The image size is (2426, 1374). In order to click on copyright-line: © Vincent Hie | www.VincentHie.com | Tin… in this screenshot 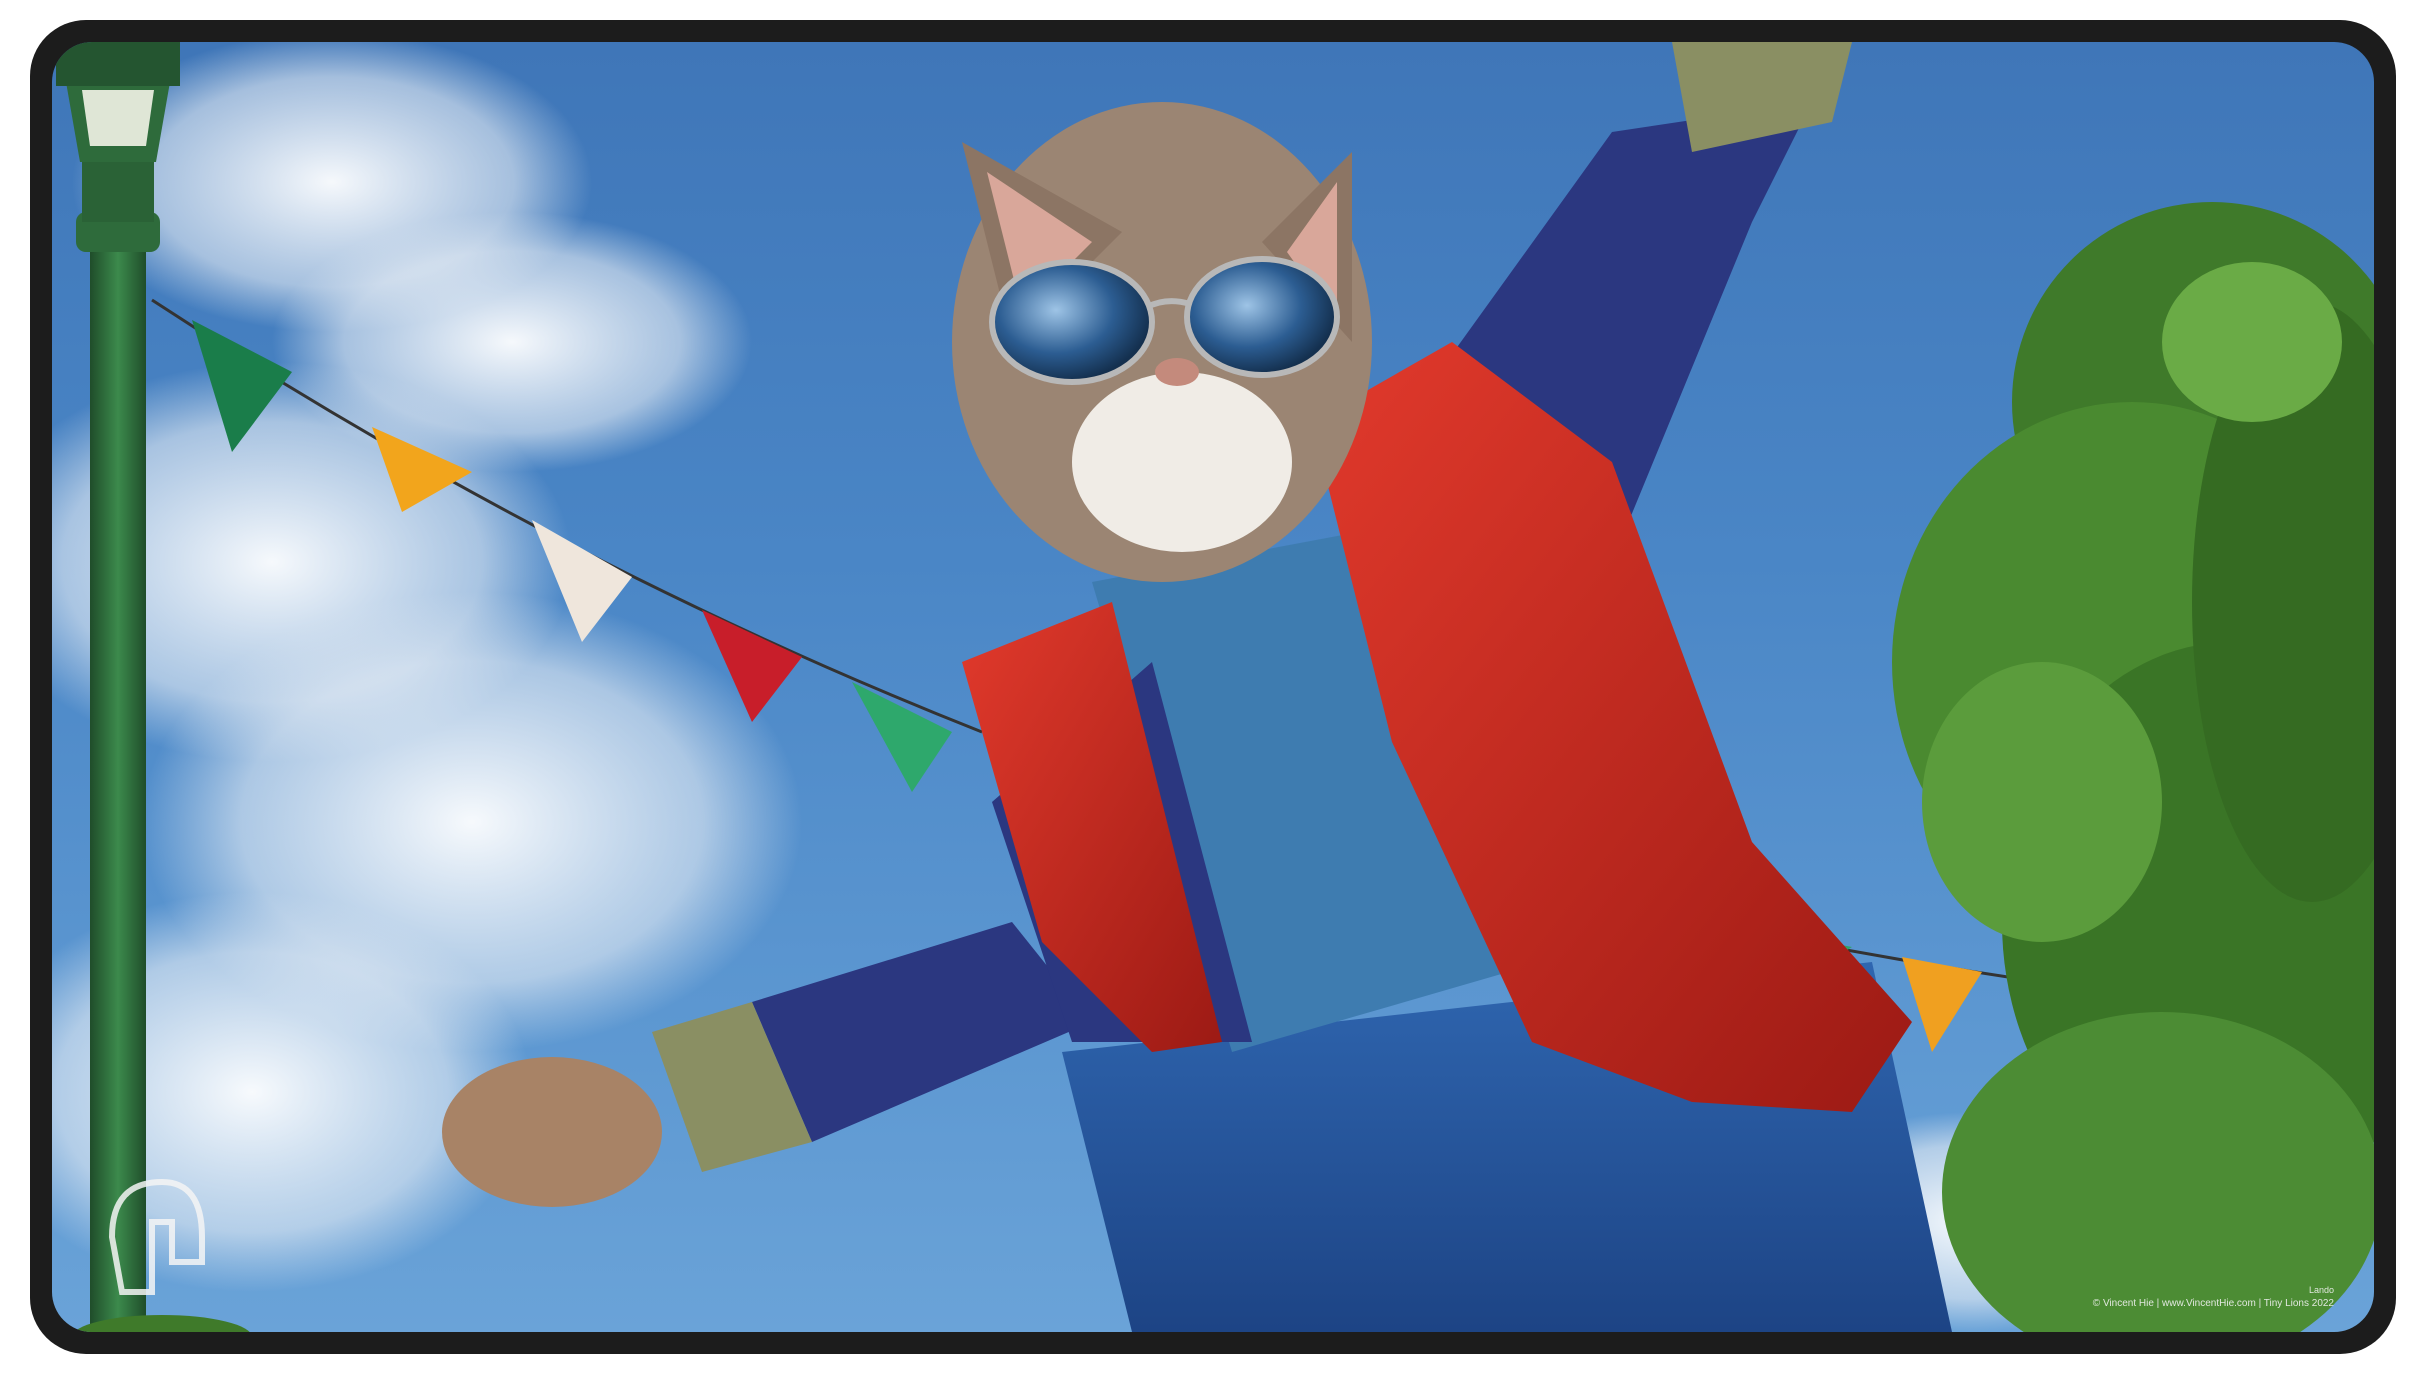, I will do `click(2213, 1303)`.